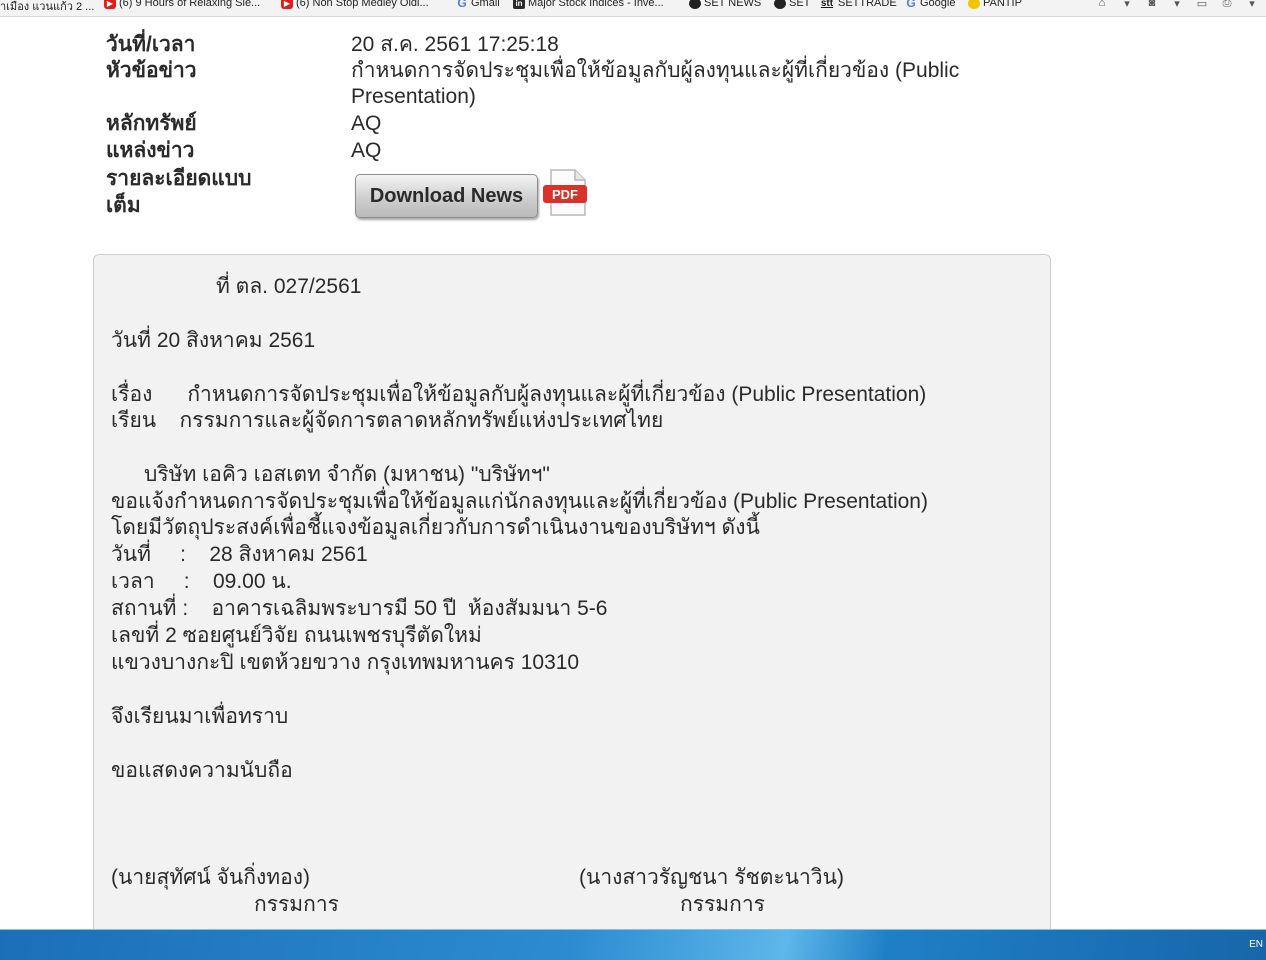 This screenshot has width=1266, height=960. Describe the element at coordinates (366, 150) in the screenshot. I see `source-value: AQ` at that location.